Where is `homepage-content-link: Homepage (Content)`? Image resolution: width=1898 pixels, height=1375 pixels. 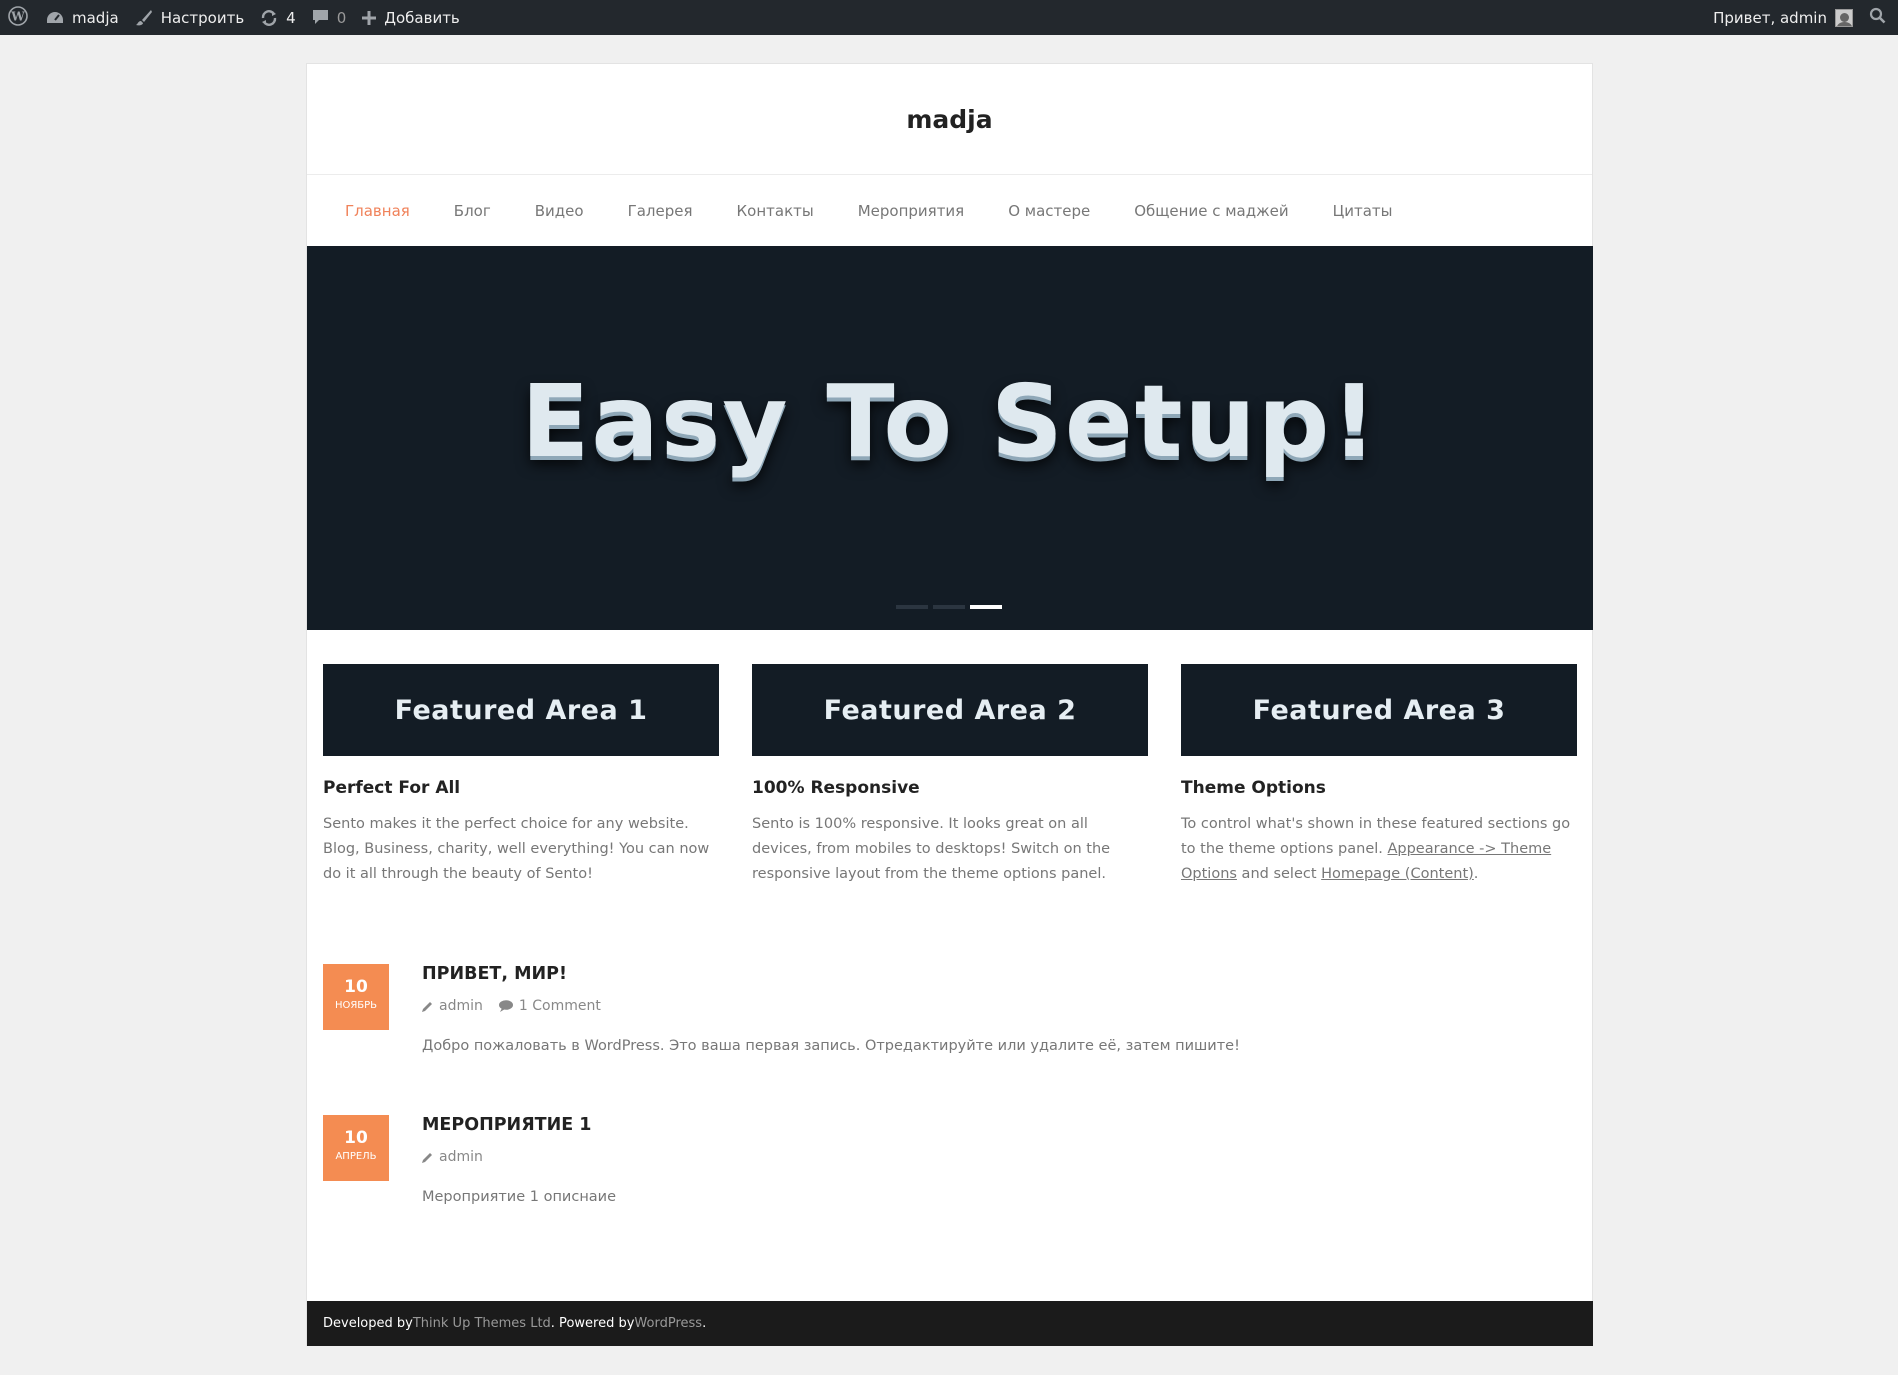 homepage-content-link: Homepage (Content) is located at coordinates (1397, 874).